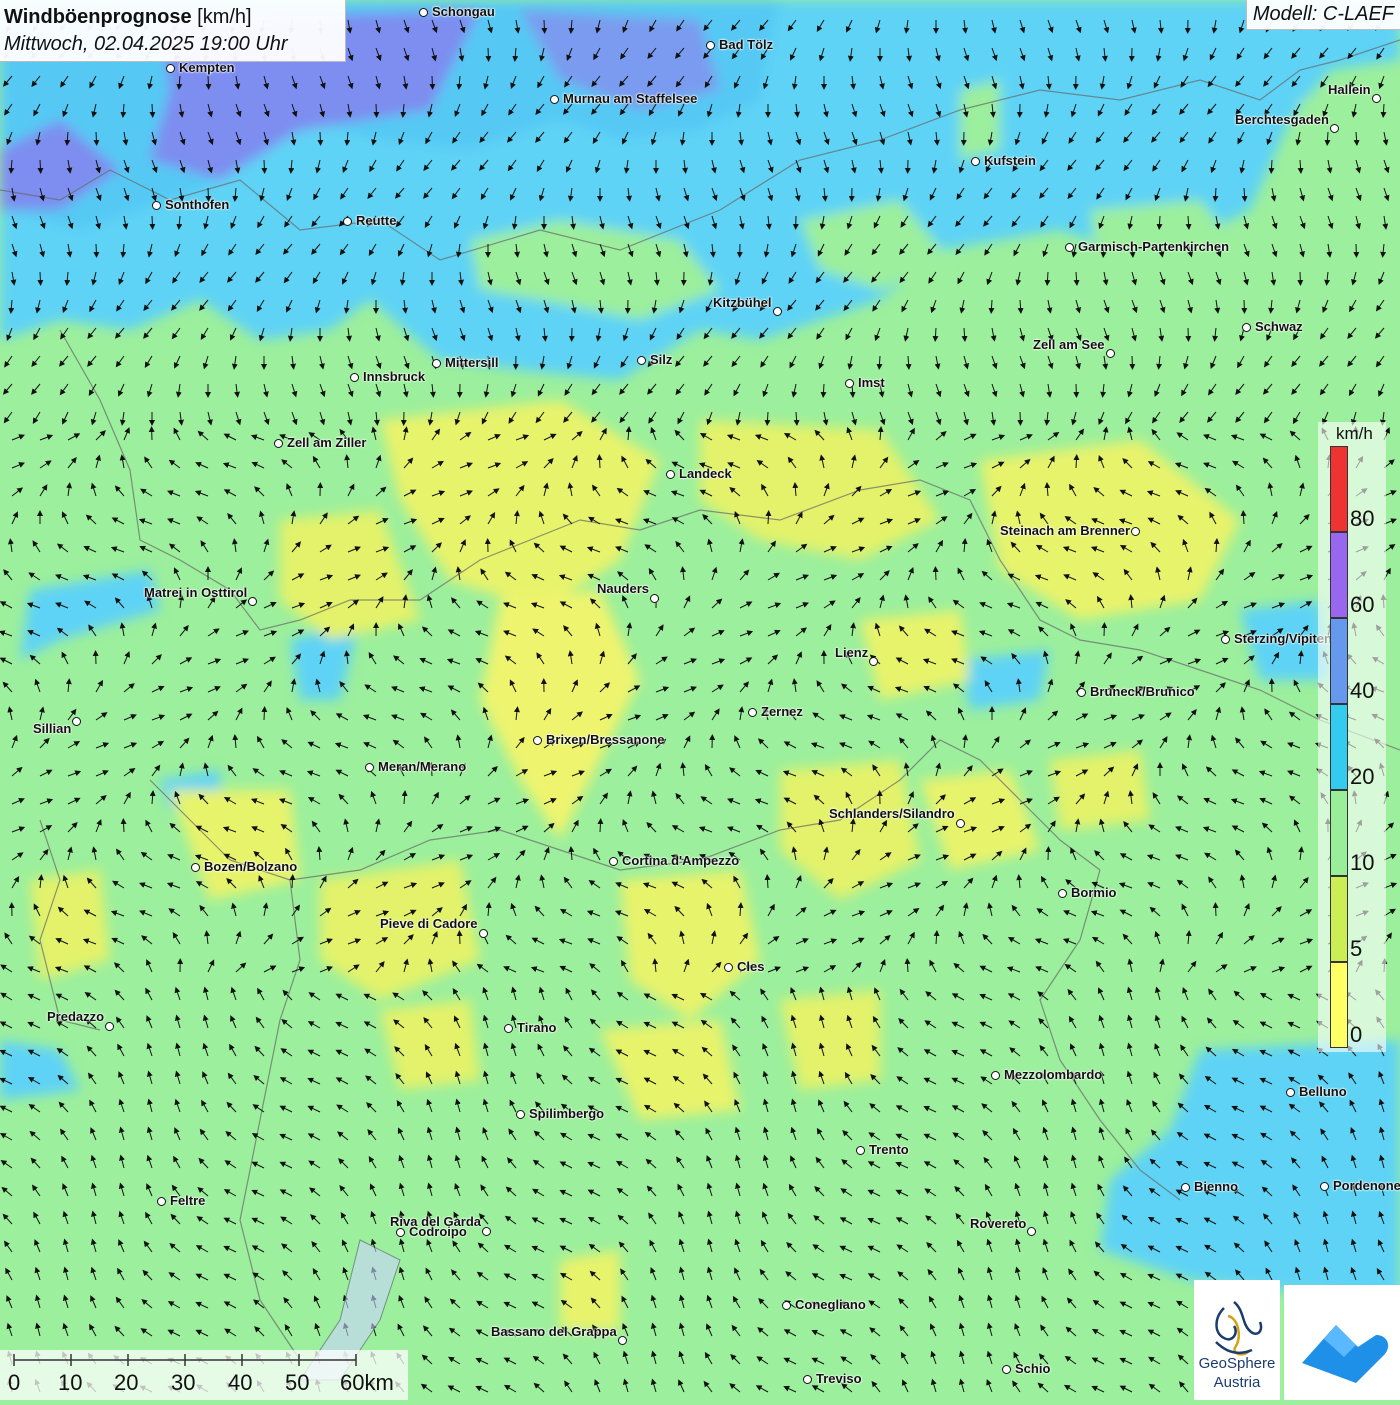  I want to click on scale-label: 60km, so click(367, 1383).